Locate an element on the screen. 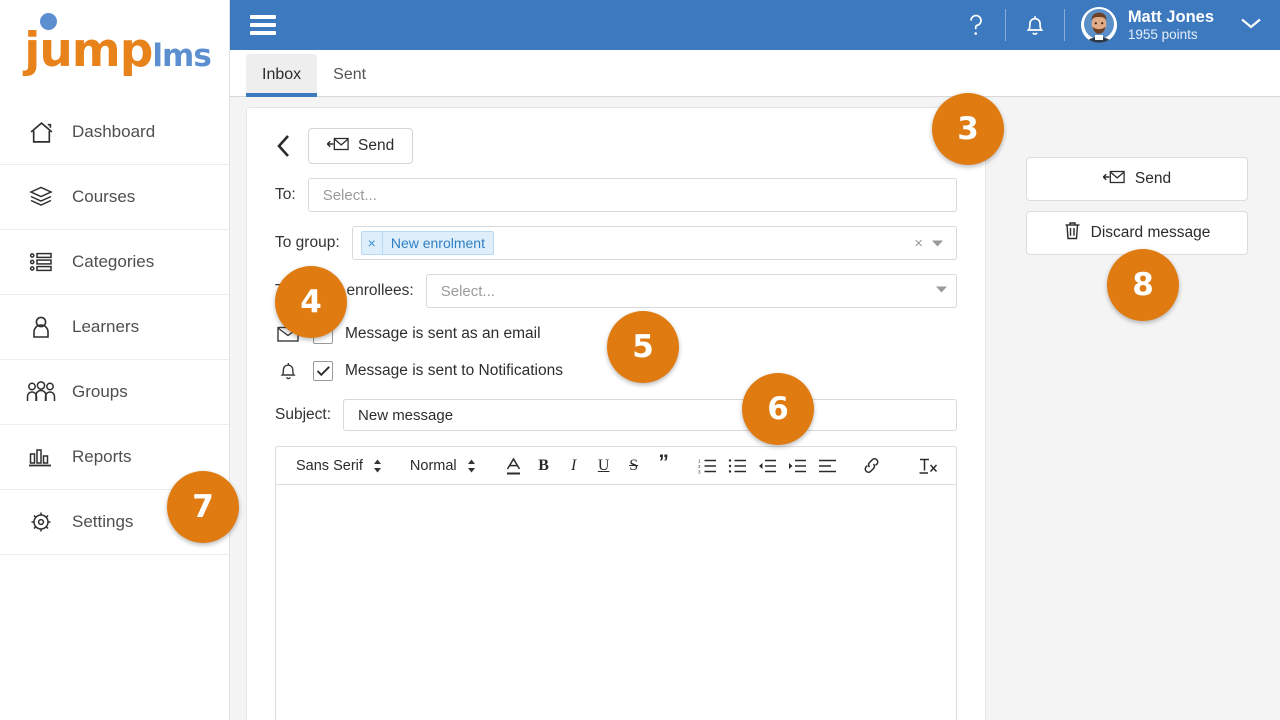 The width and height of the screenshot is (1280, 720). font-size-select: Normal is located at coordinates (443, 466).